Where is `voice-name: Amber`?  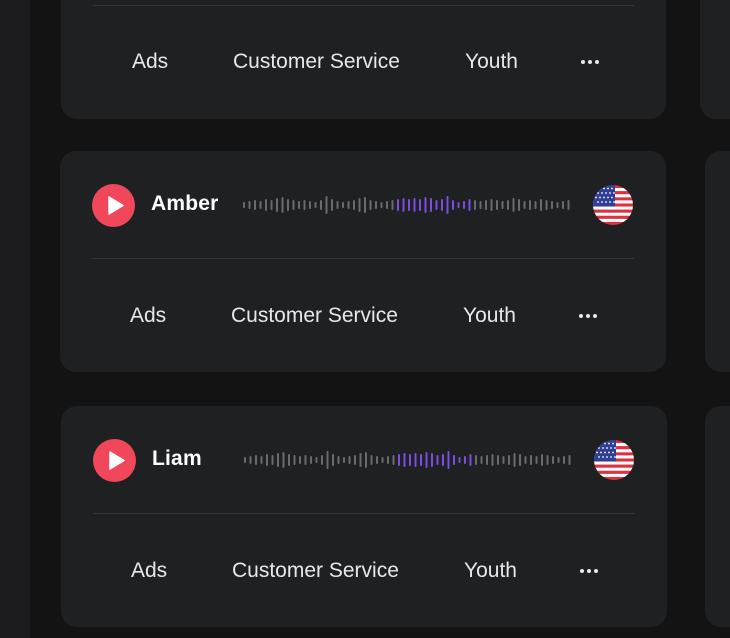
voice-name: Amber is located at coordinates (185, 203).